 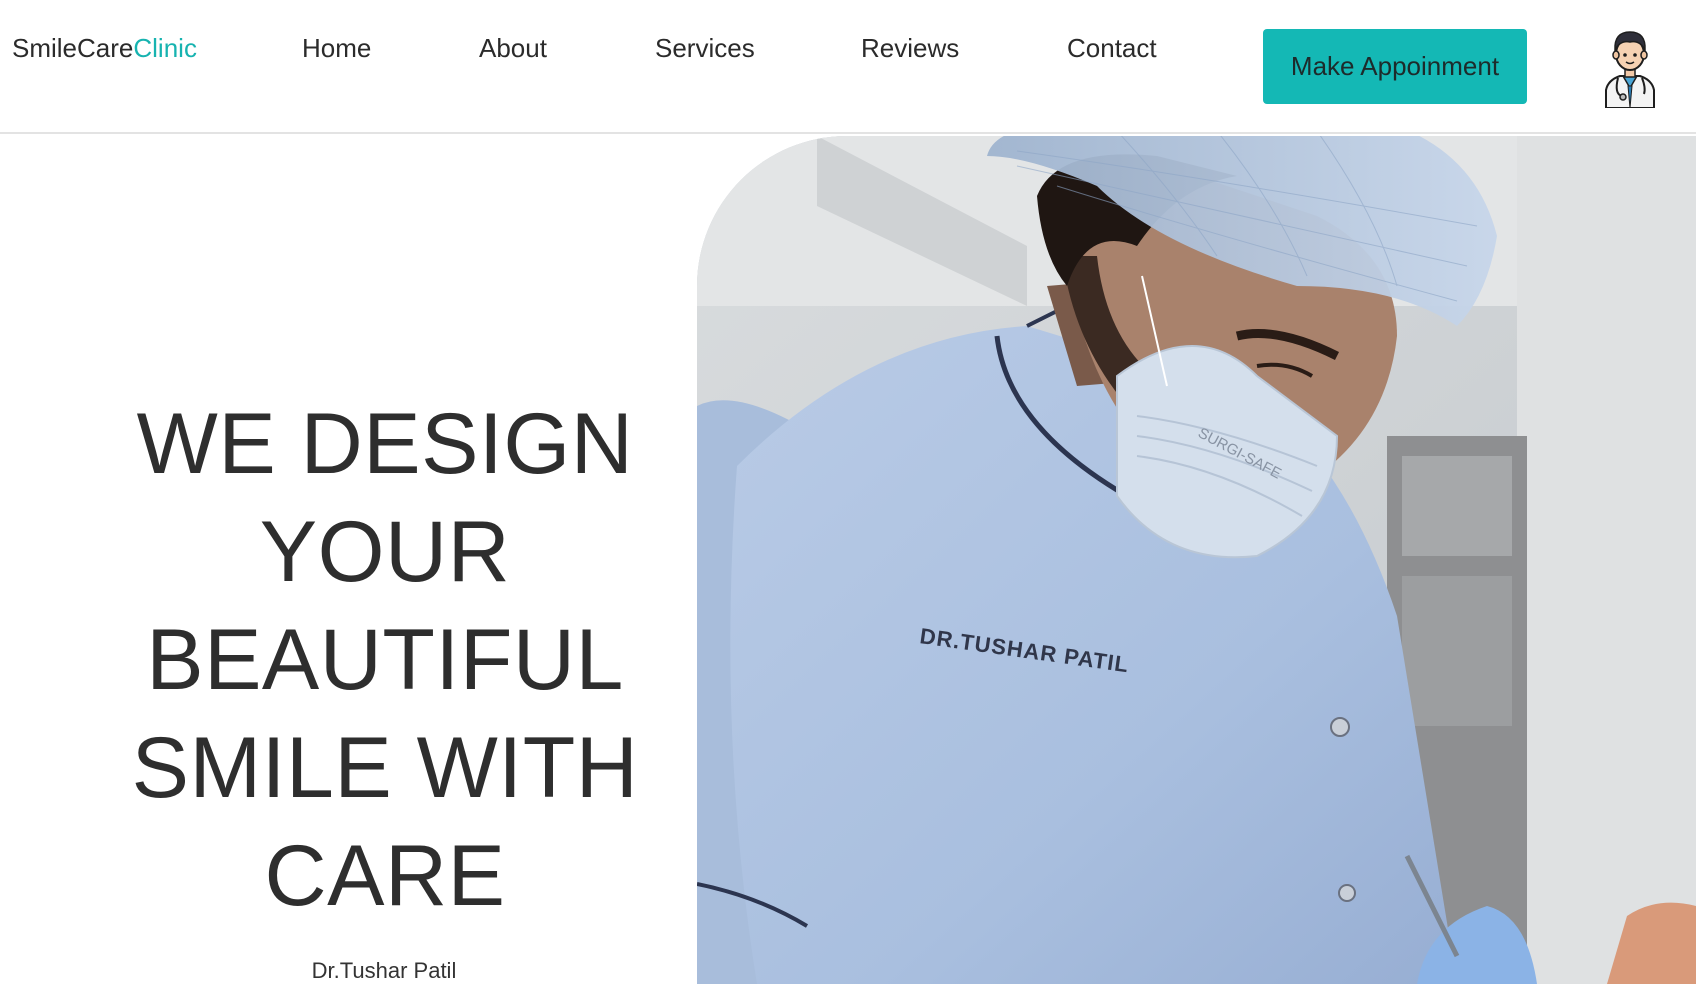 What do you see at coordinates (384, 970) in the screenshot?
I see `doctor-name-caption: Dr.Tushar Patil` at bounding box center [384, 970].